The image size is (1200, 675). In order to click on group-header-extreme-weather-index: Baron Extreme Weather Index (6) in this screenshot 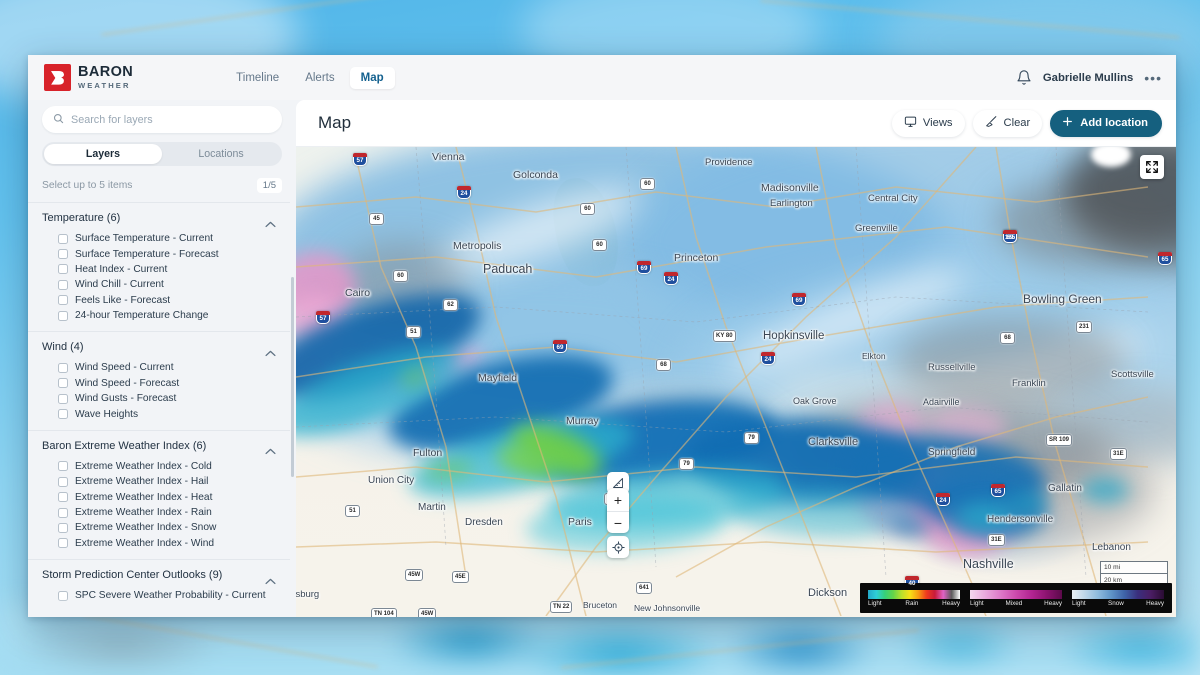, I will do `click(159, 447)`.